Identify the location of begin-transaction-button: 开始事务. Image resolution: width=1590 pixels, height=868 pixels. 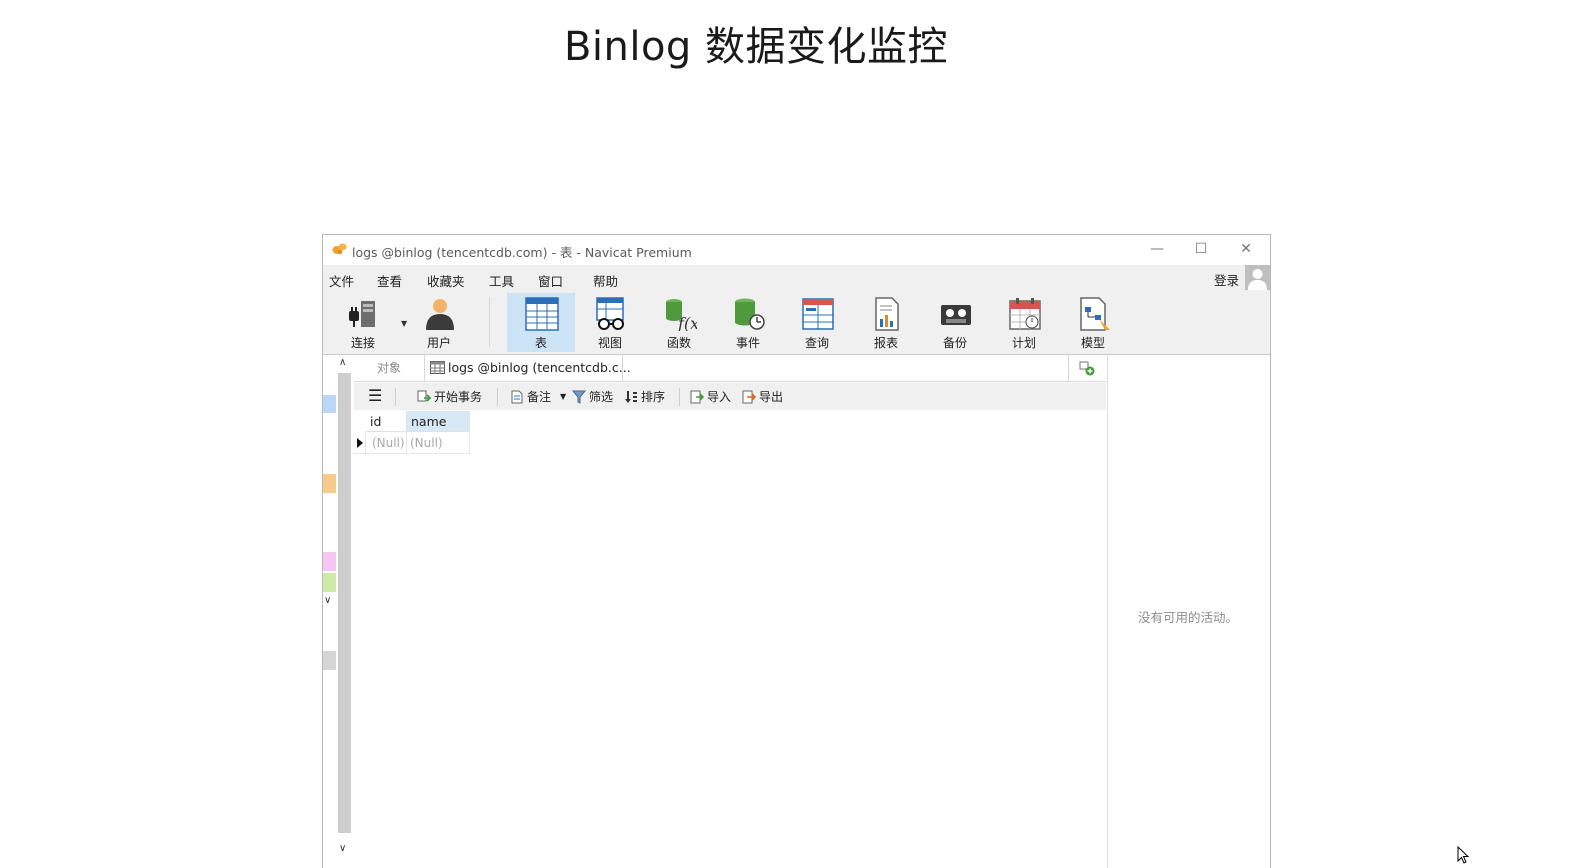
(449, 397).